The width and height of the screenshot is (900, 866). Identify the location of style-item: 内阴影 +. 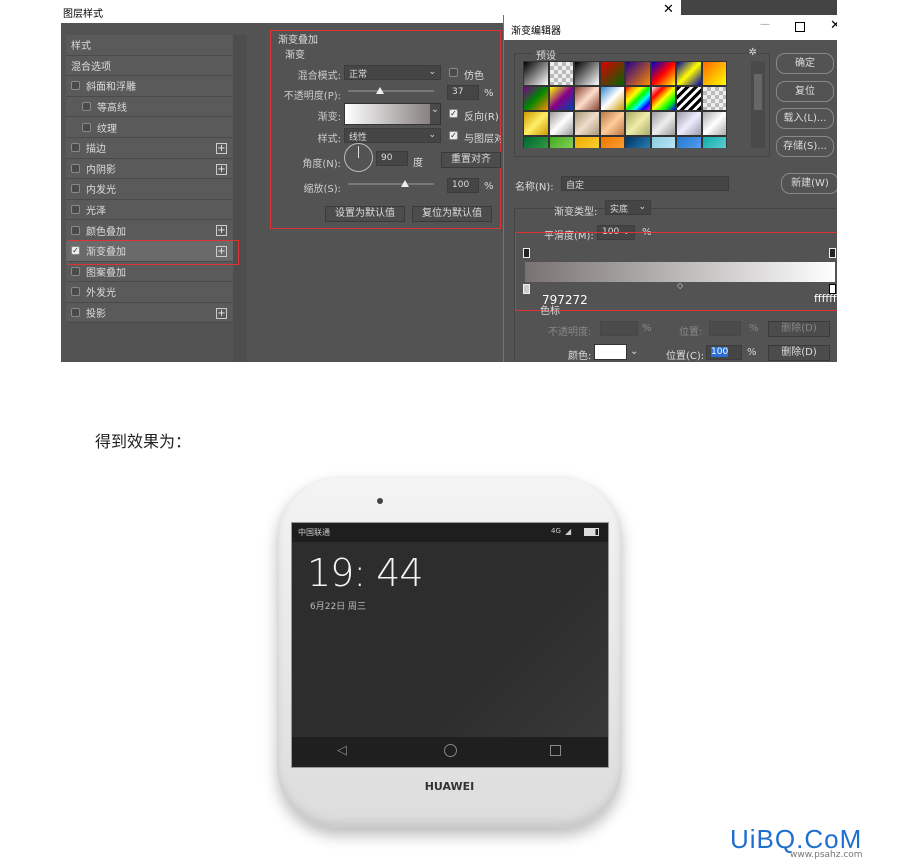
(149, 169).